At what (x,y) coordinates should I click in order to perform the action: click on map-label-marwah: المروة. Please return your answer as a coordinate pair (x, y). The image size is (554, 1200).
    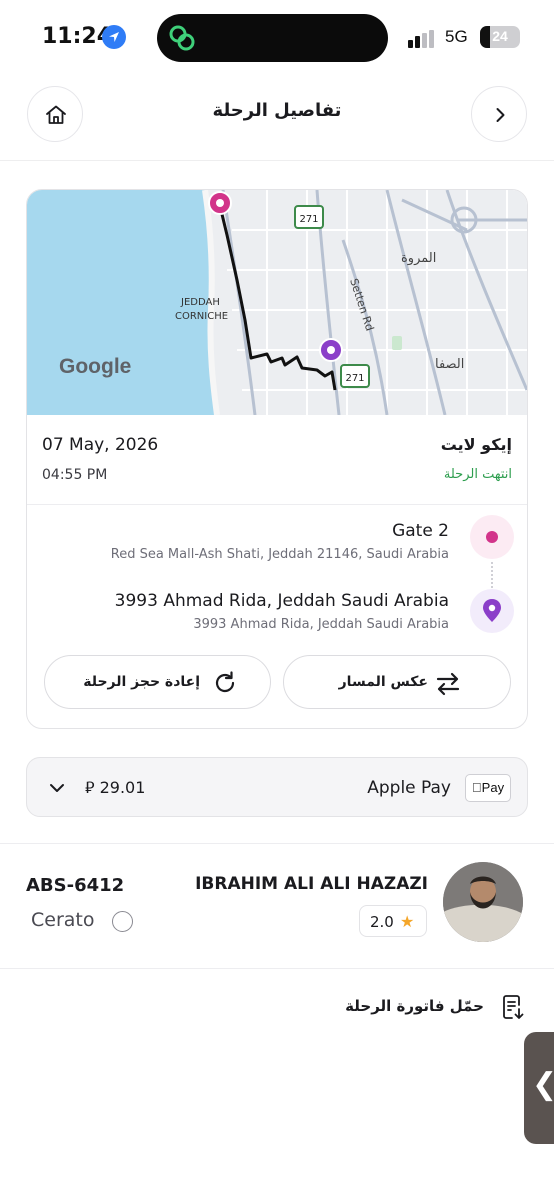
    Looking at the image, I should click on (418, 258).